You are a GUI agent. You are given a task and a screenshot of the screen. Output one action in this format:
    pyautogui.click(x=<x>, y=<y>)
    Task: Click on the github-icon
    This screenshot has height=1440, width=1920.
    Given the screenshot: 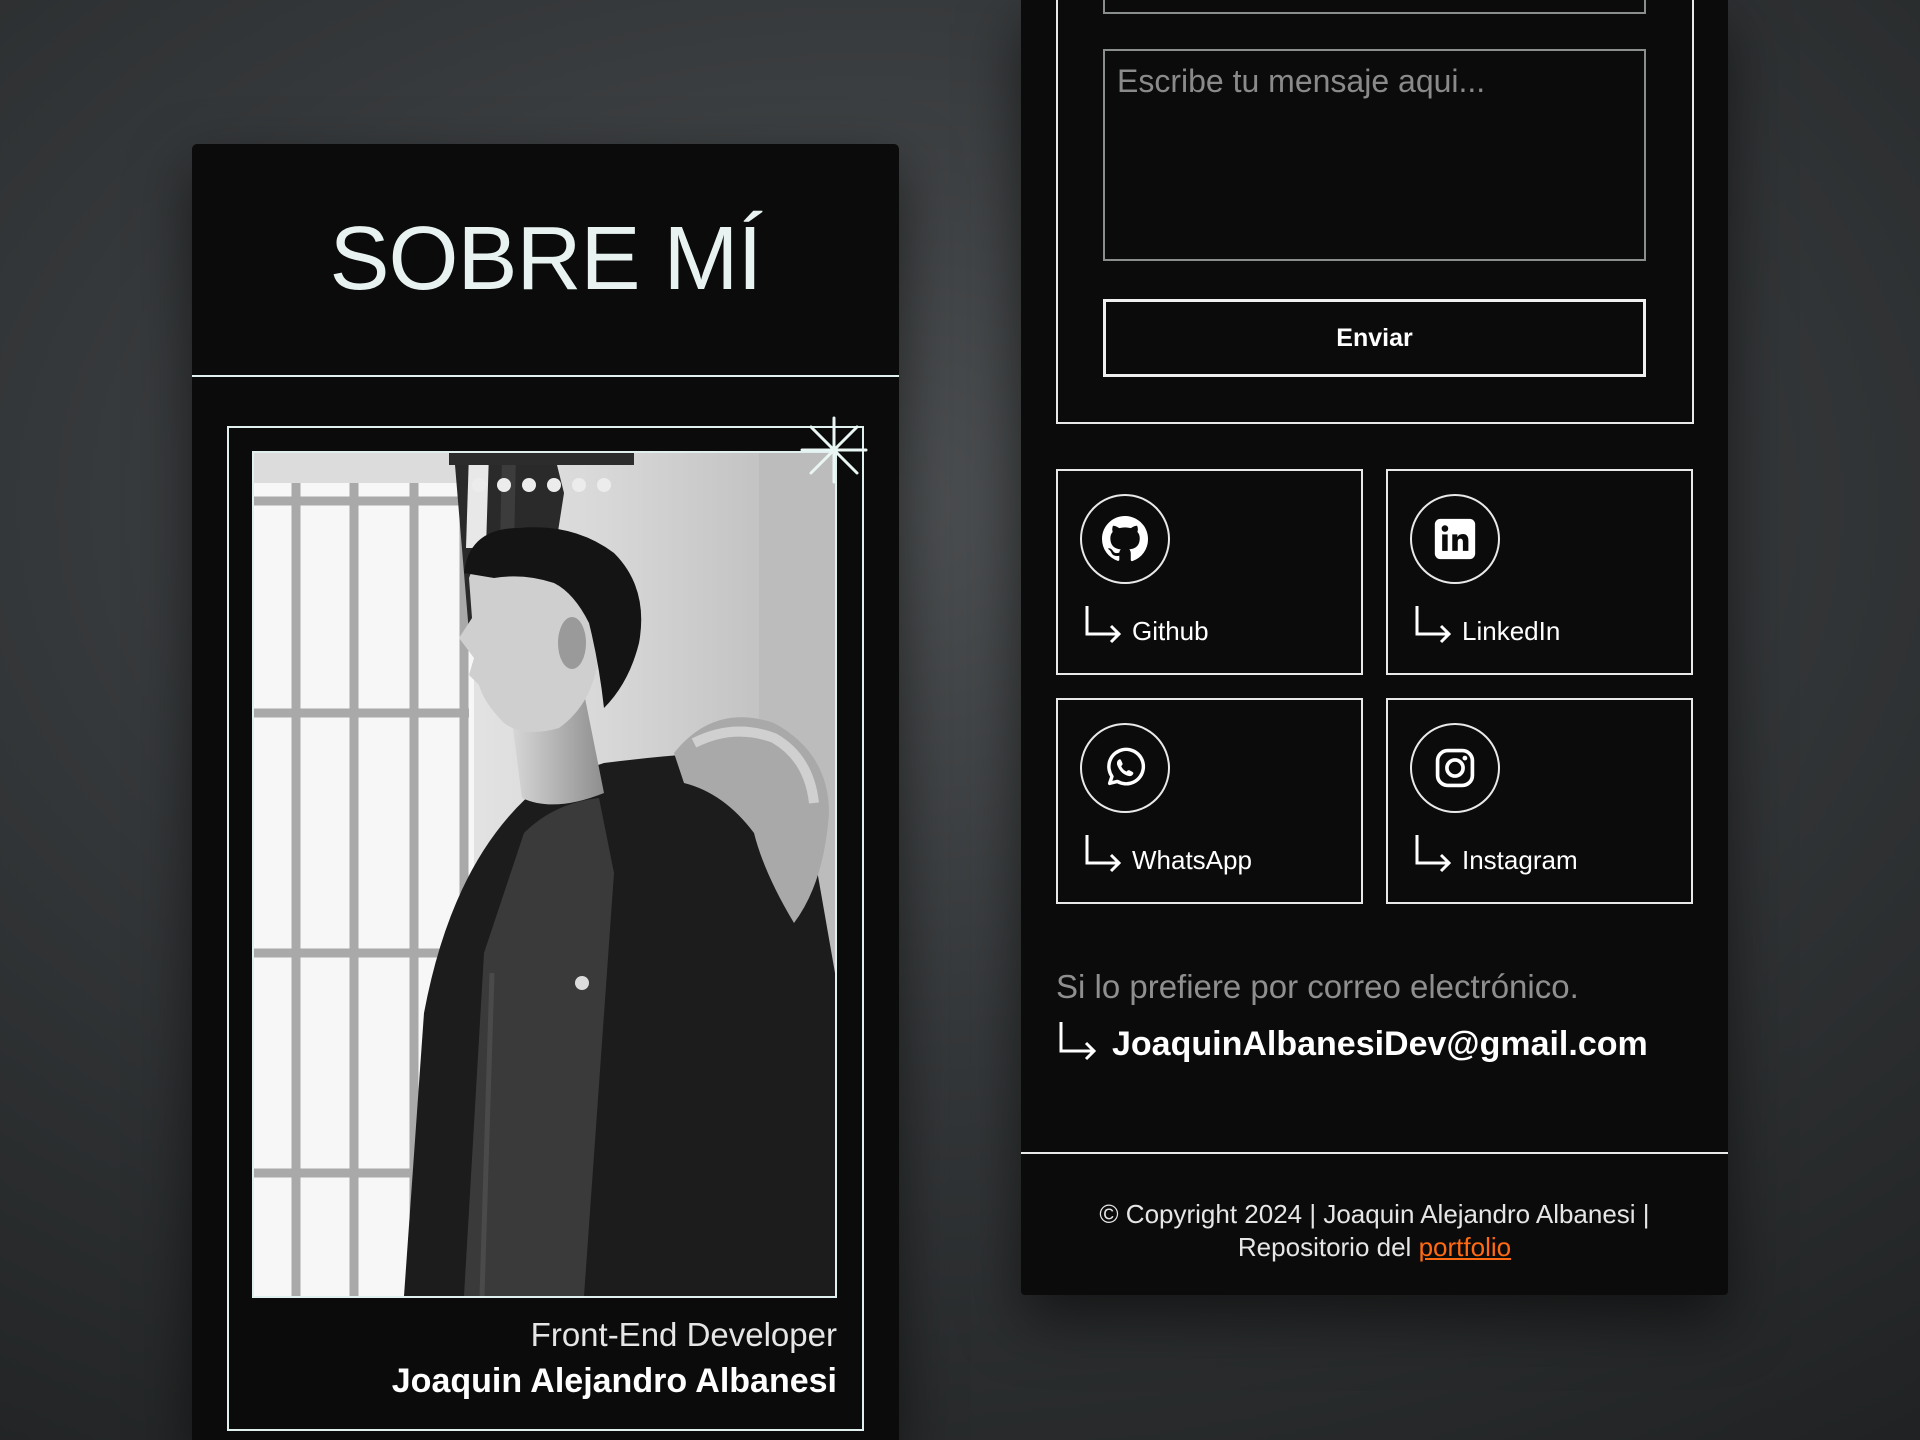 What is the action you would take?
    pyautogui.click(x=1125, y=539)
    